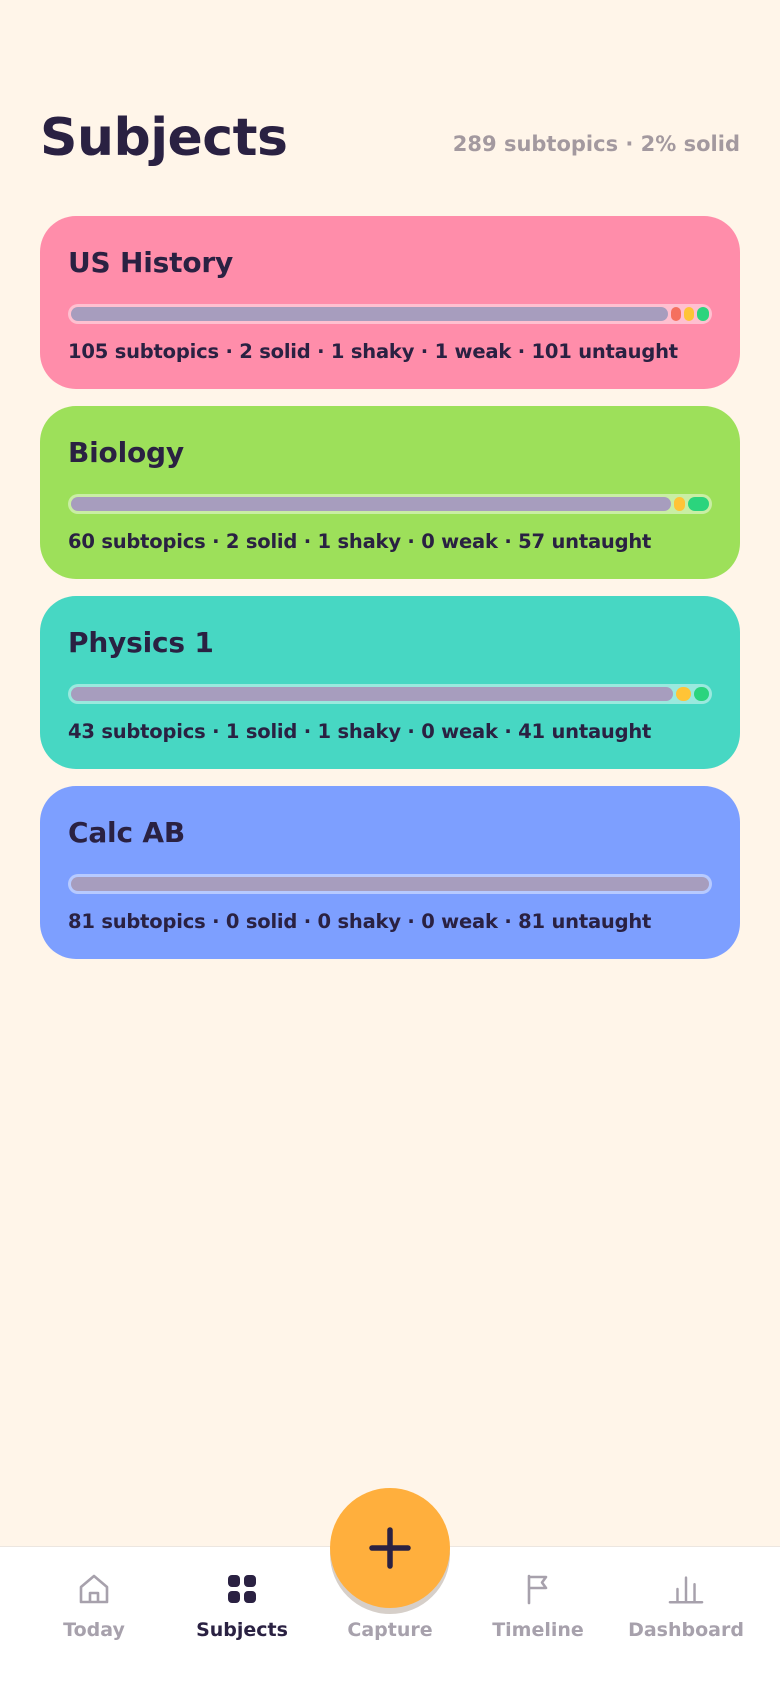 The image size is (780, 1689). I want to click on nav-label: Capture, so click(390, 1630).